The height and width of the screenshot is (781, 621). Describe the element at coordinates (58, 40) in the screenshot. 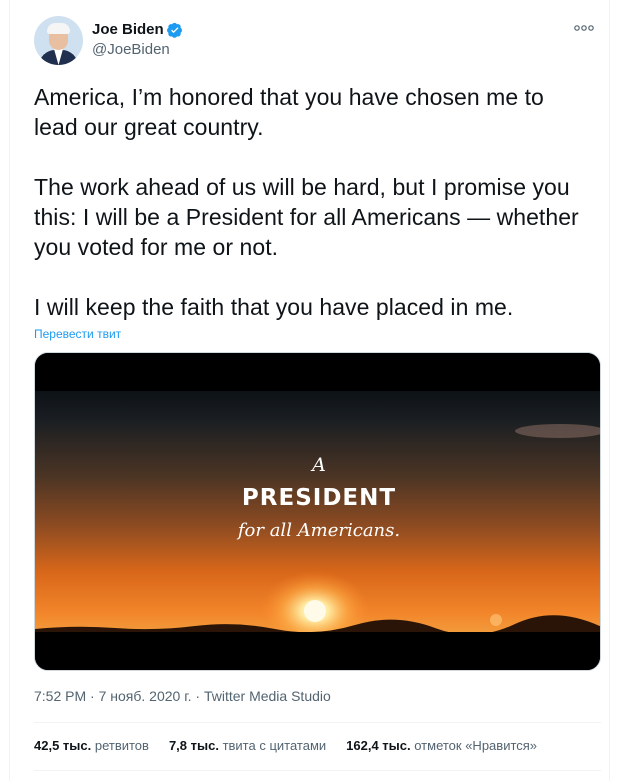

I see `avatar` at that location.